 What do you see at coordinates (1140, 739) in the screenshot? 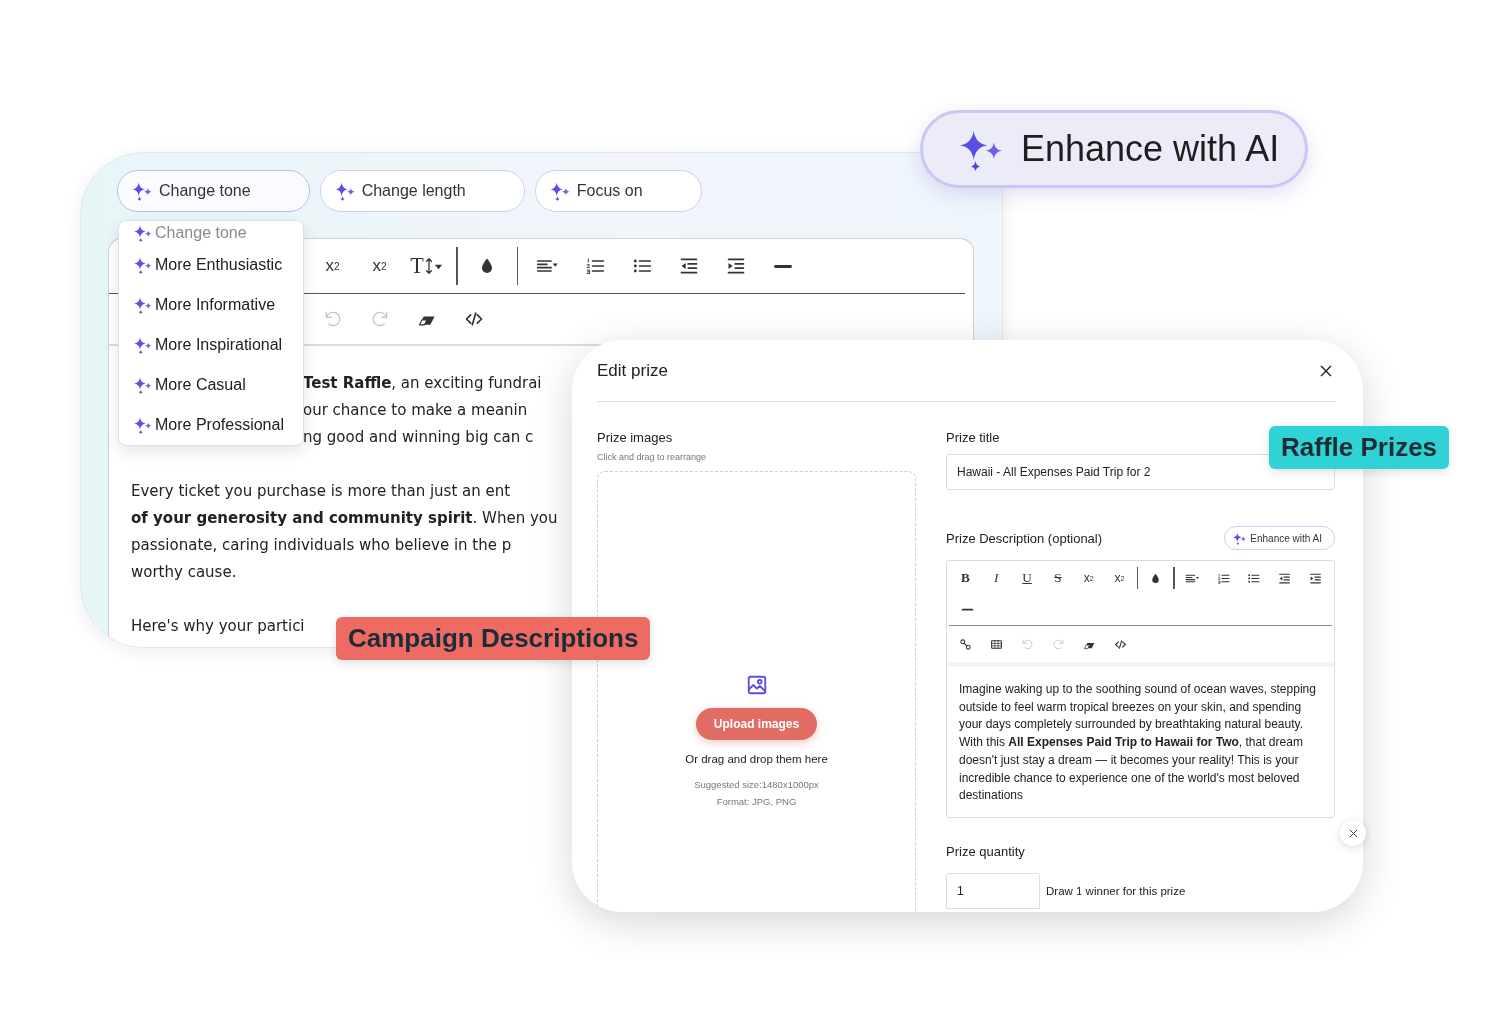
I see `description-text: Imagine waking up to the soothing sound of ocean waves, stepping outside to feel warm tropical breezes on your skin, and spending your days completely surrounded by breathtaking natural beauty. With this All Expenses Paid Trip to Hawaii for Two, that dream doesn't just stay a dream — it becomes your reality! This is your incredible chance to experience one of the world's most beloved destinations` at bounding box center [1140, 739].